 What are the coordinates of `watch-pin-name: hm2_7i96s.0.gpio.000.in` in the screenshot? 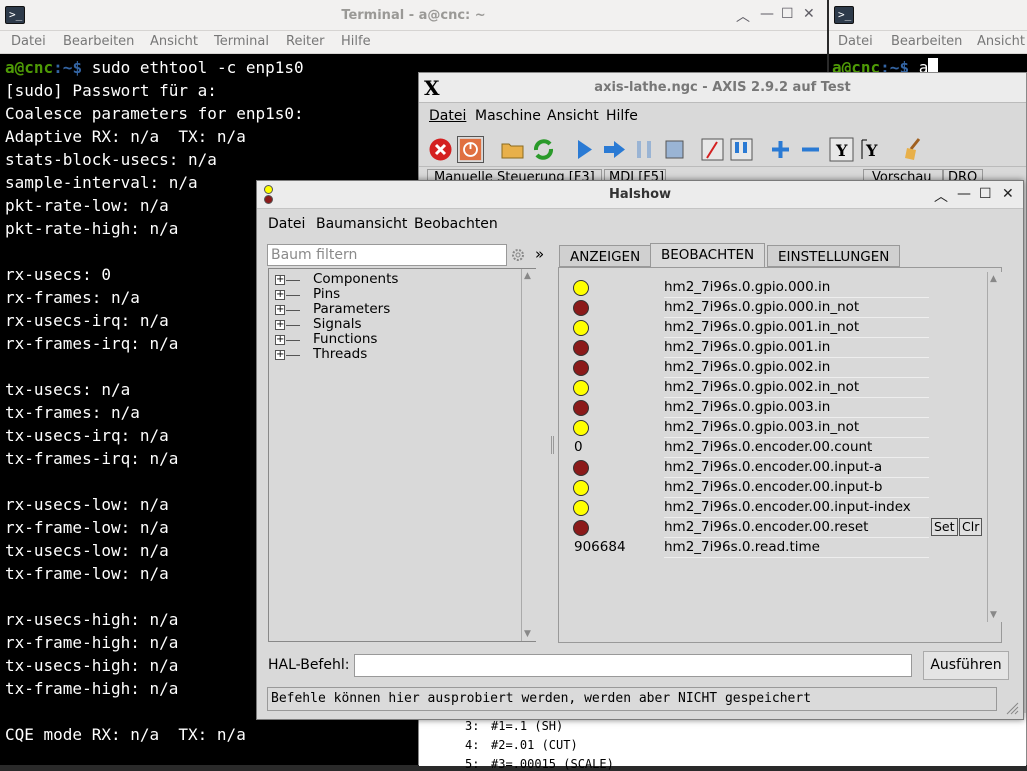 It's located at (747, 287).